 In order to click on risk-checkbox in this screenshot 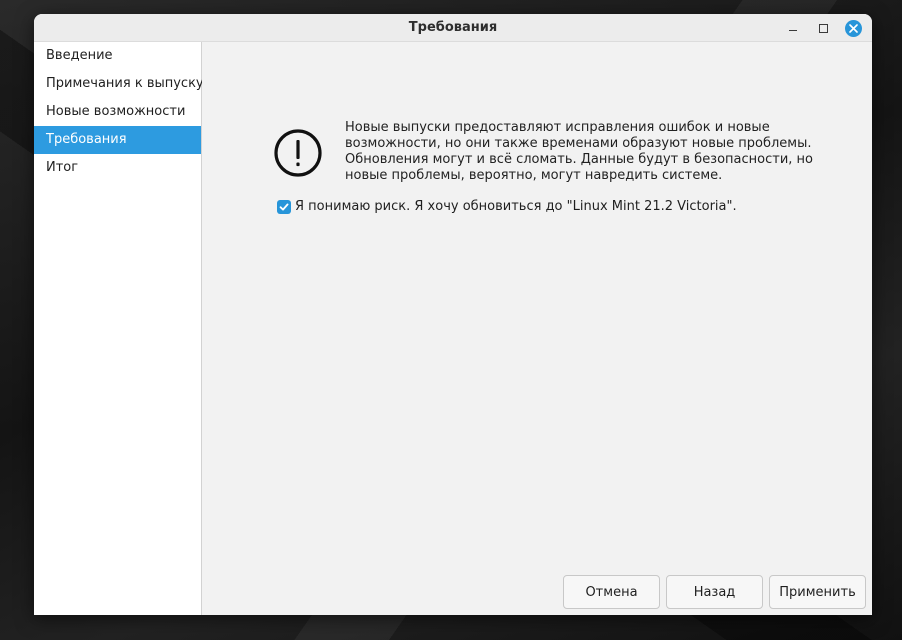, I will do `click(284, 206)`.